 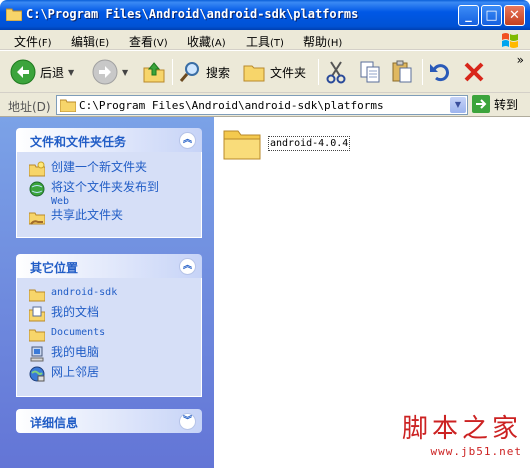 What do you see at coordinates (23, 72) in the screenshot?
I see `back-arrow-icon` at bounding box center [23, 72].